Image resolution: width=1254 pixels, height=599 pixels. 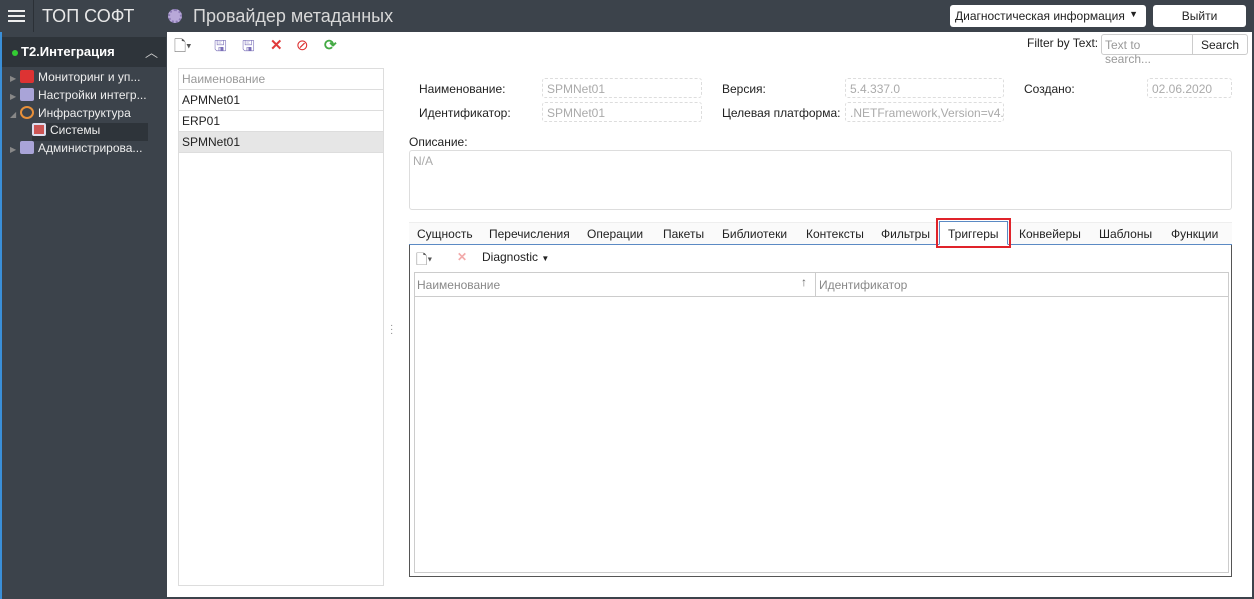 What do you see at coordinates (281, 142) in the screenshot?
I see `list-item: SPMNet01` at bounding box center [281, 142].